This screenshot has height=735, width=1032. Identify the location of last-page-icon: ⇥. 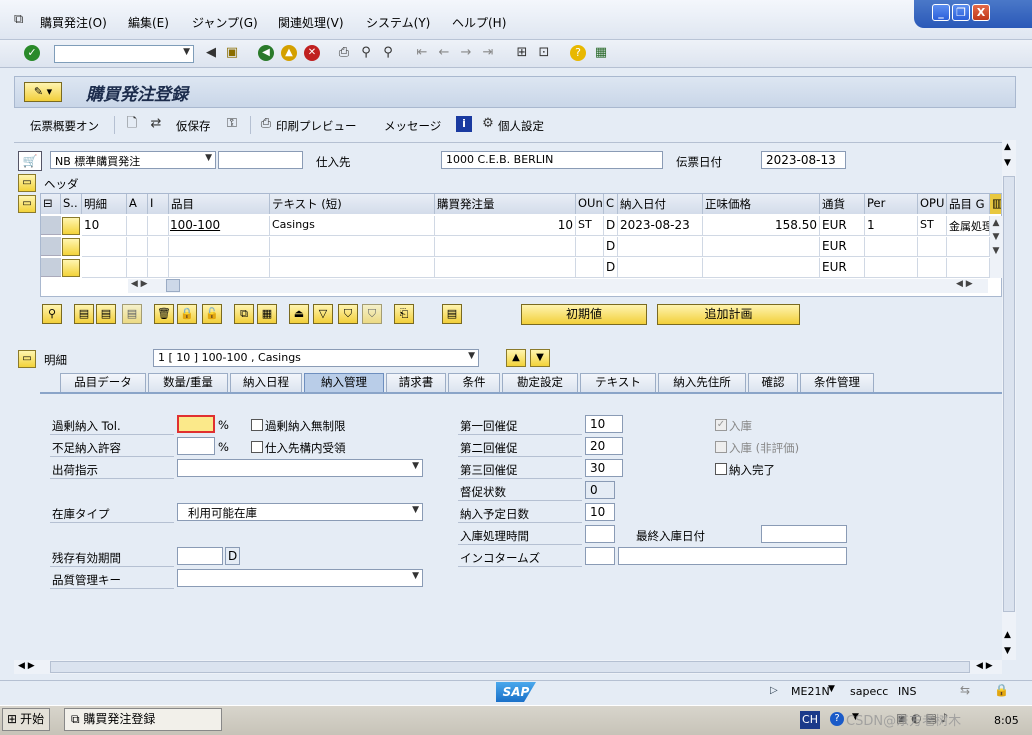
(488, 53).